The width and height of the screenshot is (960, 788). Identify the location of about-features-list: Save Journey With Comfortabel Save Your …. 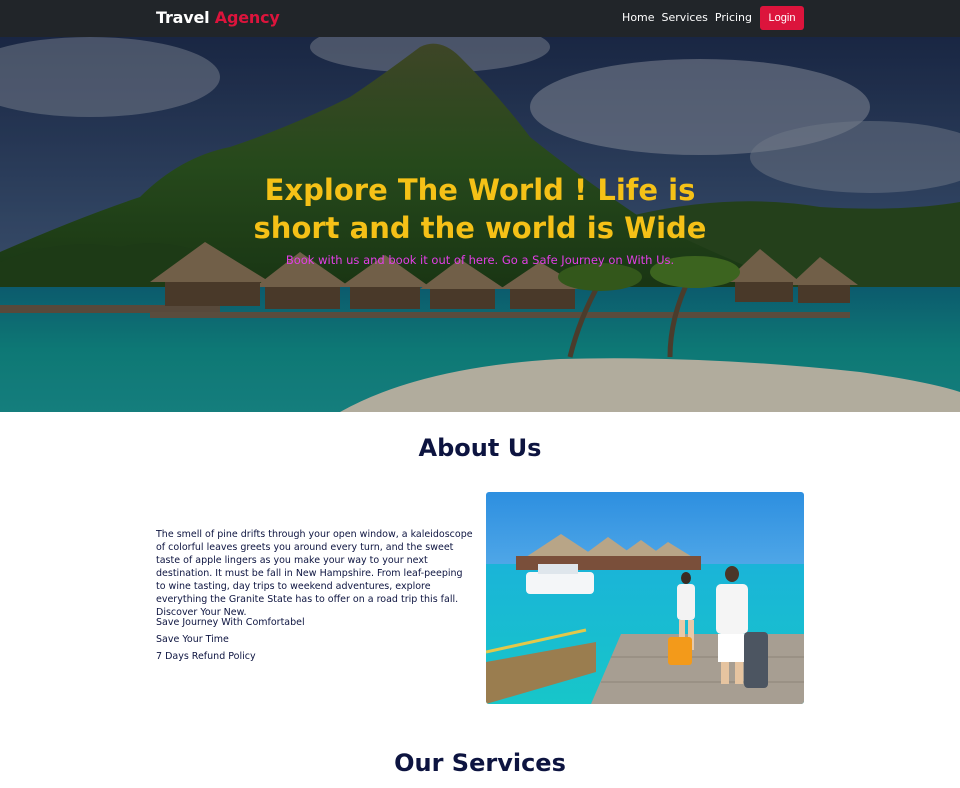
(306, 639).